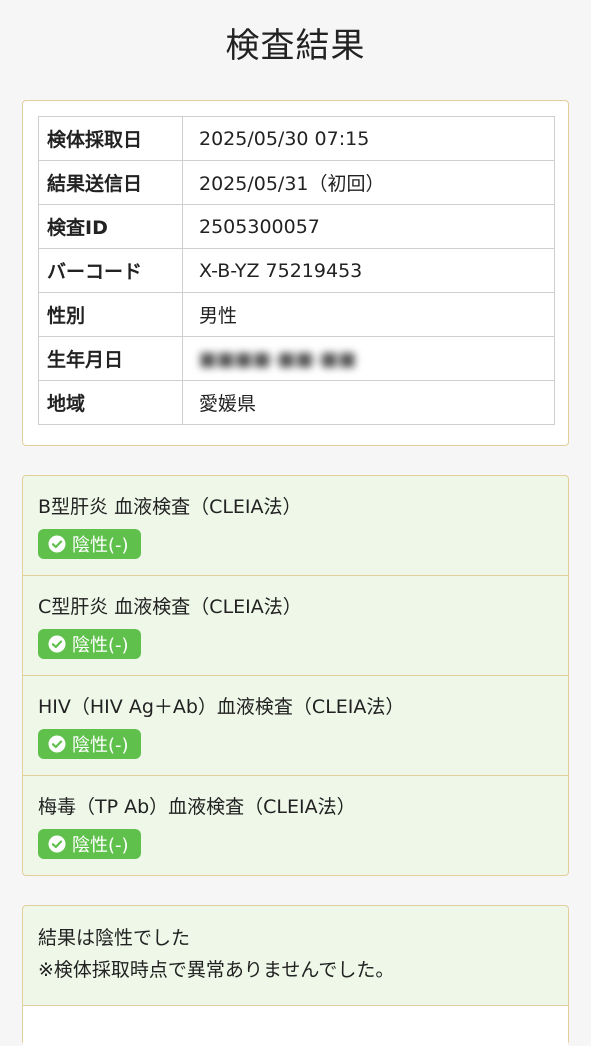 Image resolution: width=591 pixels, height=1046 pixels. What do you see at coordinates (170, 607) in the screenshot?
I see `test-name: C型肝炎 血液検査（CLEIA法）` at bounding box center [170, 607].